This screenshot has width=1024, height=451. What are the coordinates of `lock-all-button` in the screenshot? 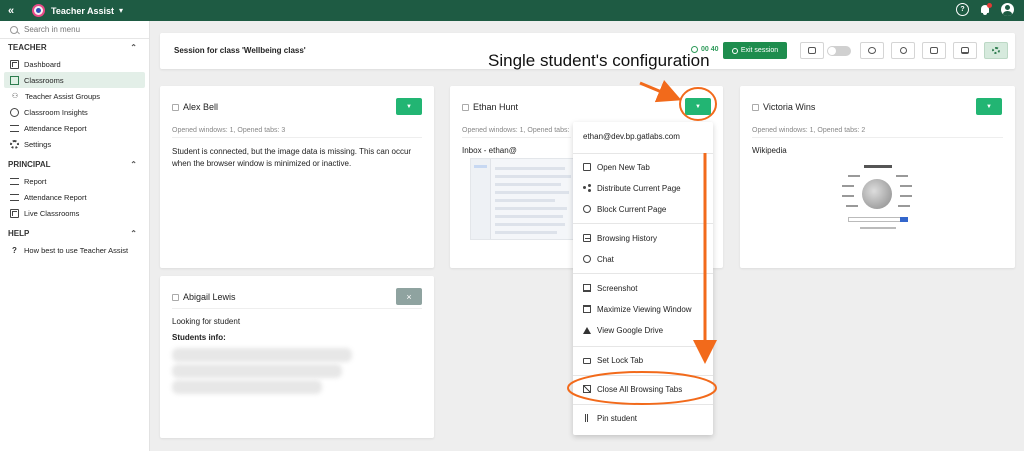 It's located at (812, 50).